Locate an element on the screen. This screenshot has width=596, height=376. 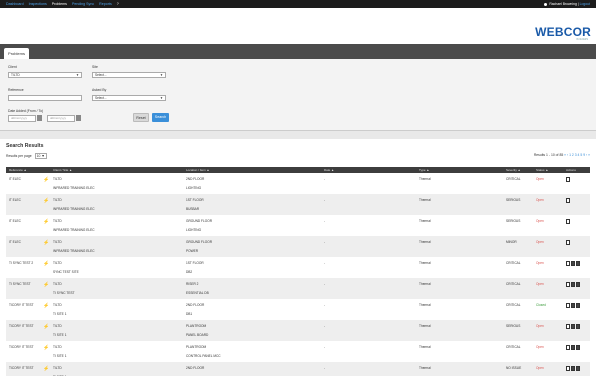
nav-reports: Reports is located at coordinates (105, 4).